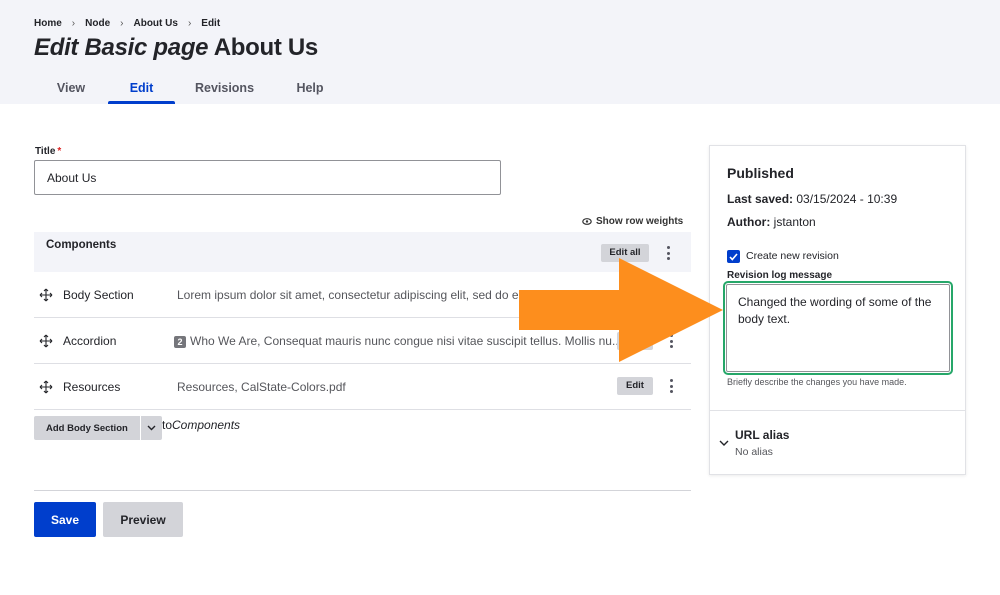  I want to click on title-label: Title *, so click(48, 151).